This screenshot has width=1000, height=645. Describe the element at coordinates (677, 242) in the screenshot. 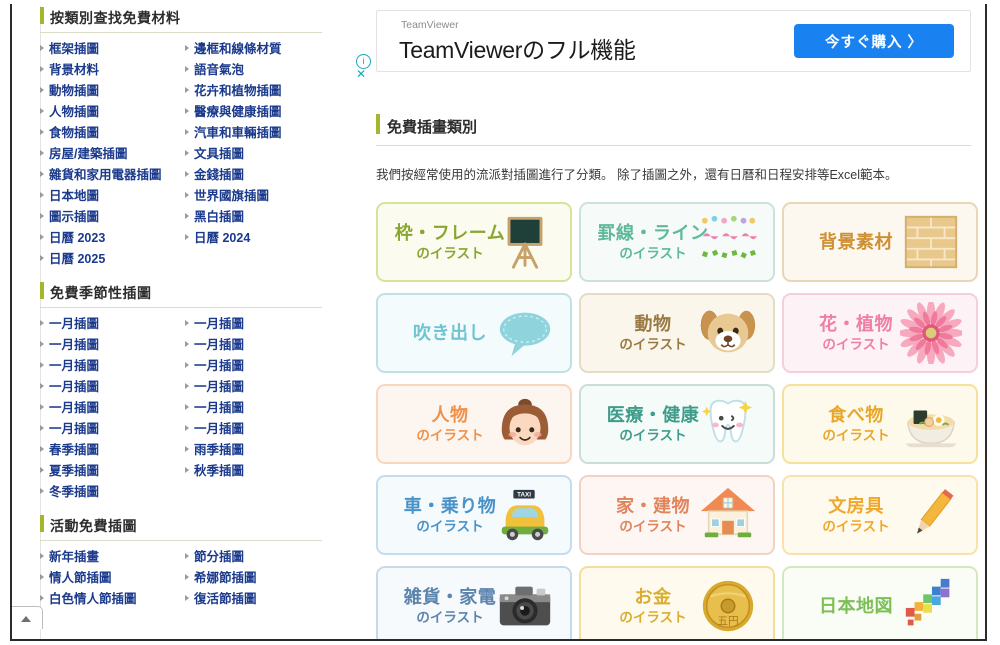

I see `category-card: 罫線・ライン のイラスト` at that location.